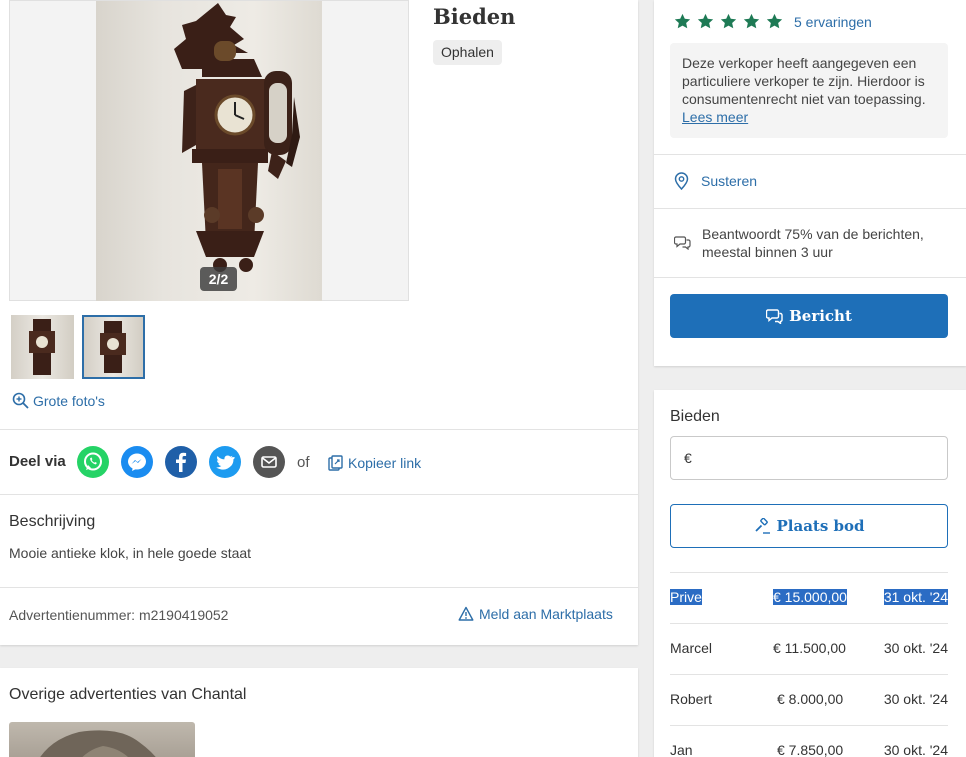 The image size is (966, 757). I want to click on ad-number: Advertentienummer: m2190419052, so click(119, 615).